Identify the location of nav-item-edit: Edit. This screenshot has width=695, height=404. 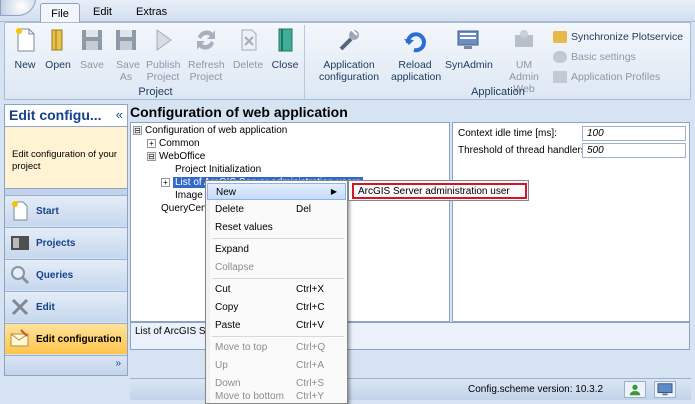
(66, 306).